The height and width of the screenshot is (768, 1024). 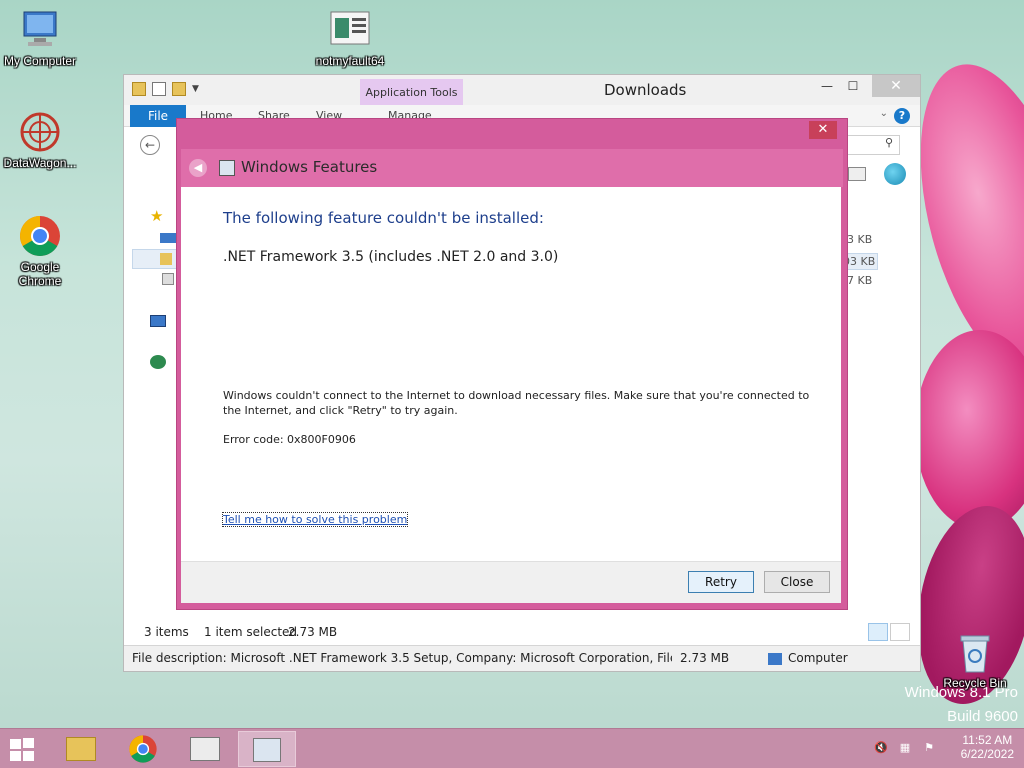 What do you see at coordinates (975, 652) in the screenshot?
I see `recycle-bin-icon` at bounding box center [975, 652].